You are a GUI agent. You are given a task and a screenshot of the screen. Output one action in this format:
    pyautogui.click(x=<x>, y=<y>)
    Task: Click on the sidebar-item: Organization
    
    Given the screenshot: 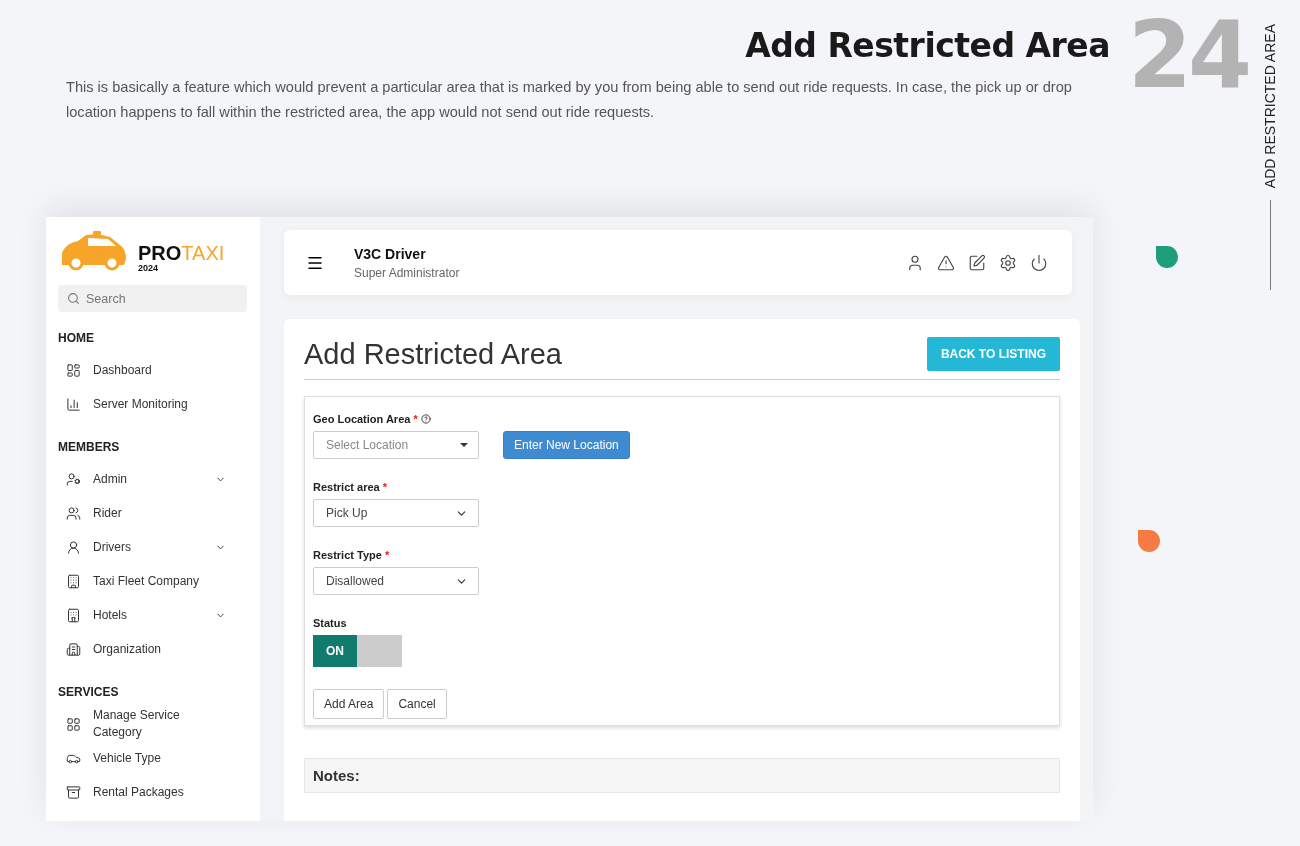 What is the action you would take?
    pyautogui.click(x=152, y=649)
    